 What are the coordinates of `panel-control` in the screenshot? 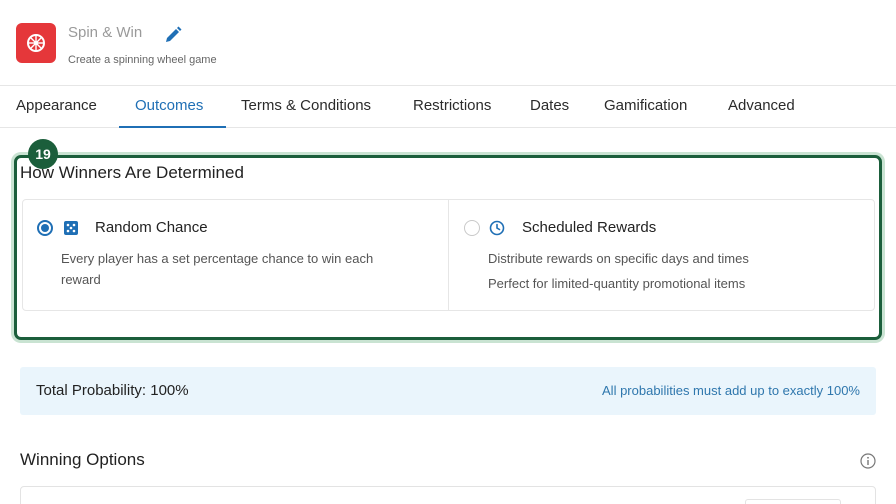 It's located at (793, 501).